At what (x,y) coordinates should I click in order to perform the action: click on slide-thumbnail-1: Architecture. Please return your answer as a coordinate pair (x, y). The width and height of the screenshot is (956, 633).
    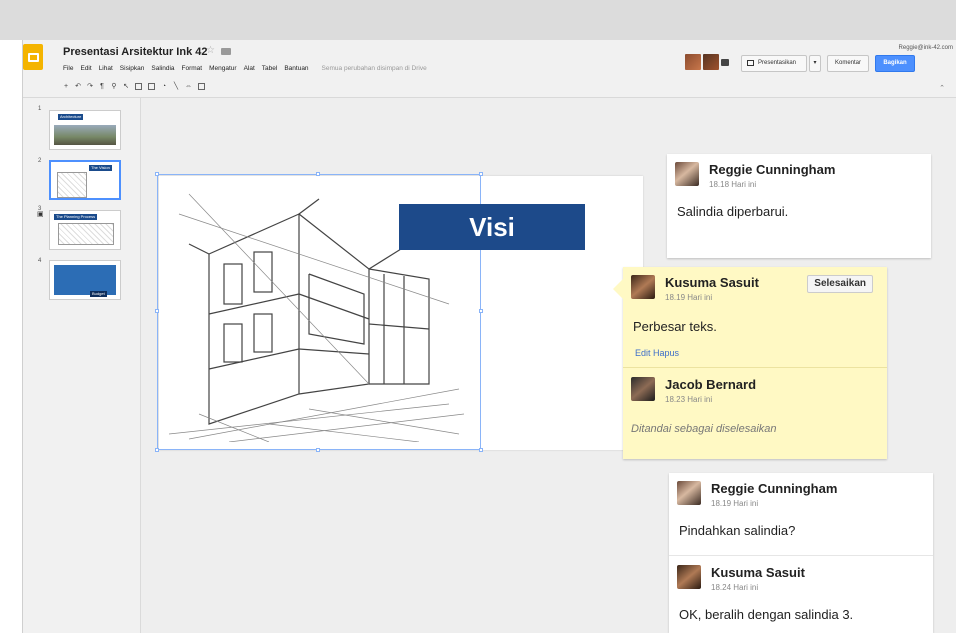
    Looking at the image, I should click on (85, 130).